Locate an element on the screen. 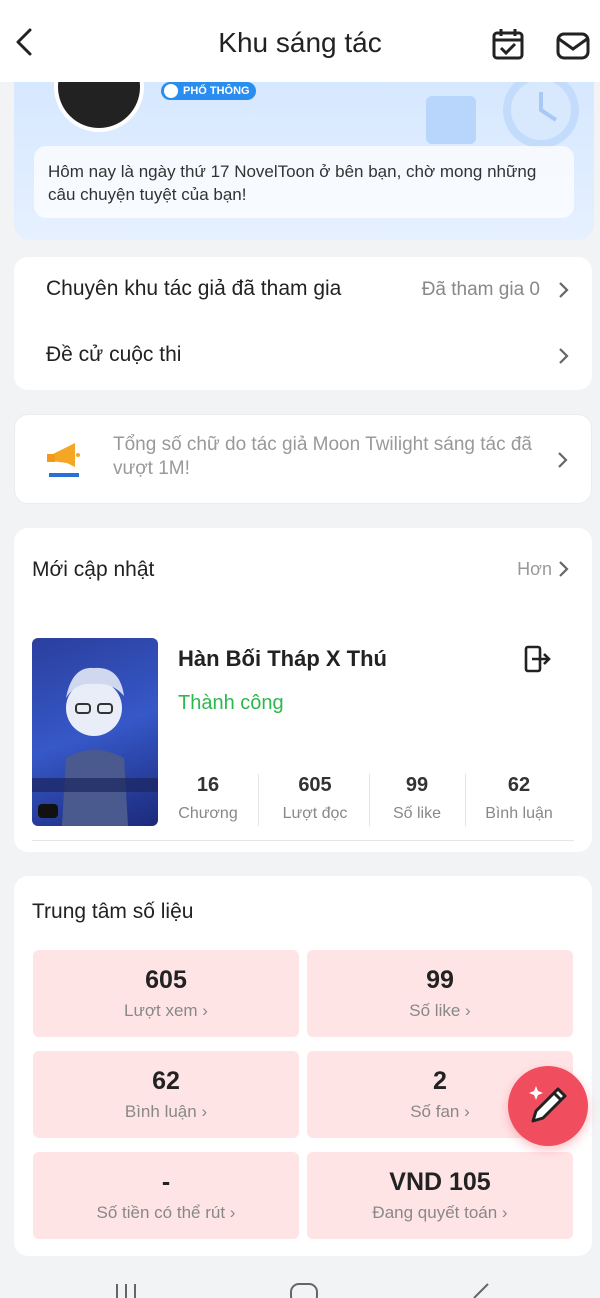 The height and width of the screenshot is (1298, 600). mail-icon is located at coordinates (573, 45).